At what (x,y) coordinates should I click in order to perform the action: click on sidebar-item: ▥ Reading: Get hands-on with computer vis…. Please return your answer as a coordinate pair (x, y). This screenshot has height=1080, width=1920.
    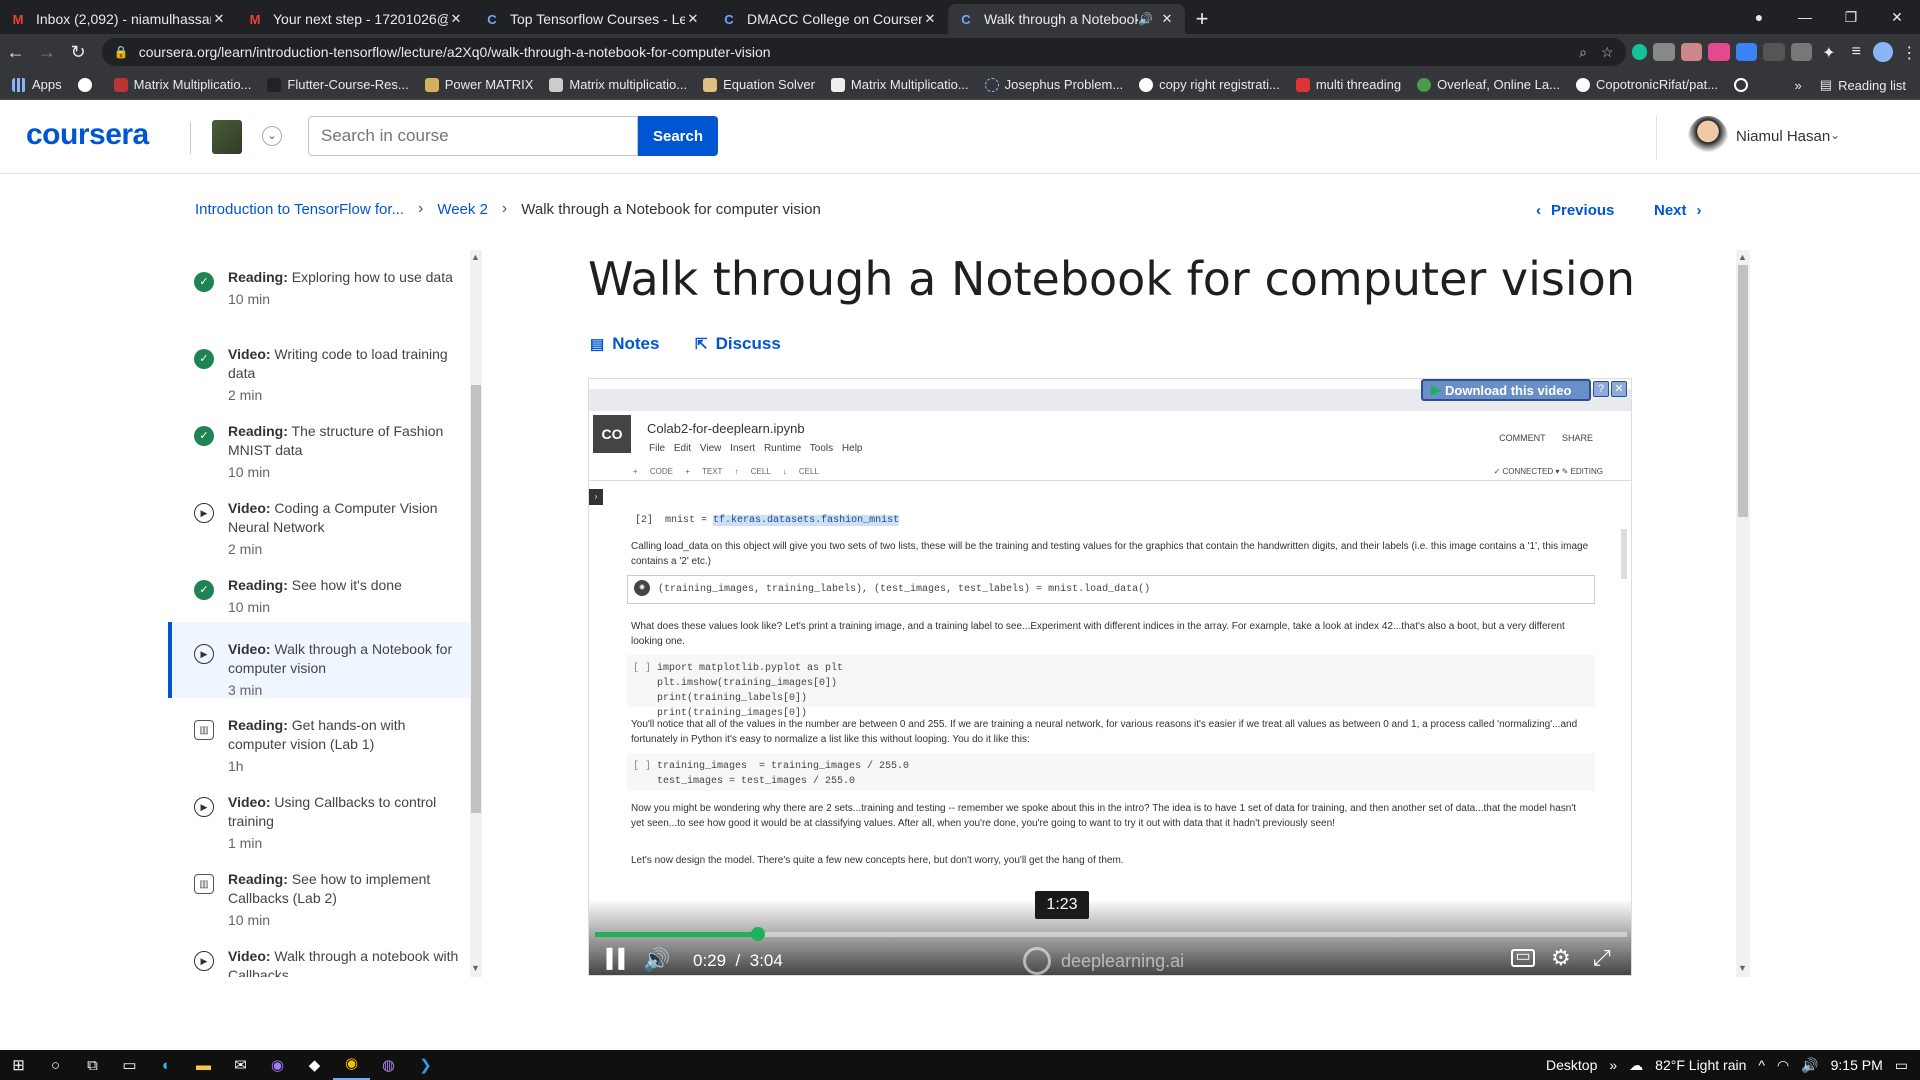
    Looking at the image, I should click on (319, 736).